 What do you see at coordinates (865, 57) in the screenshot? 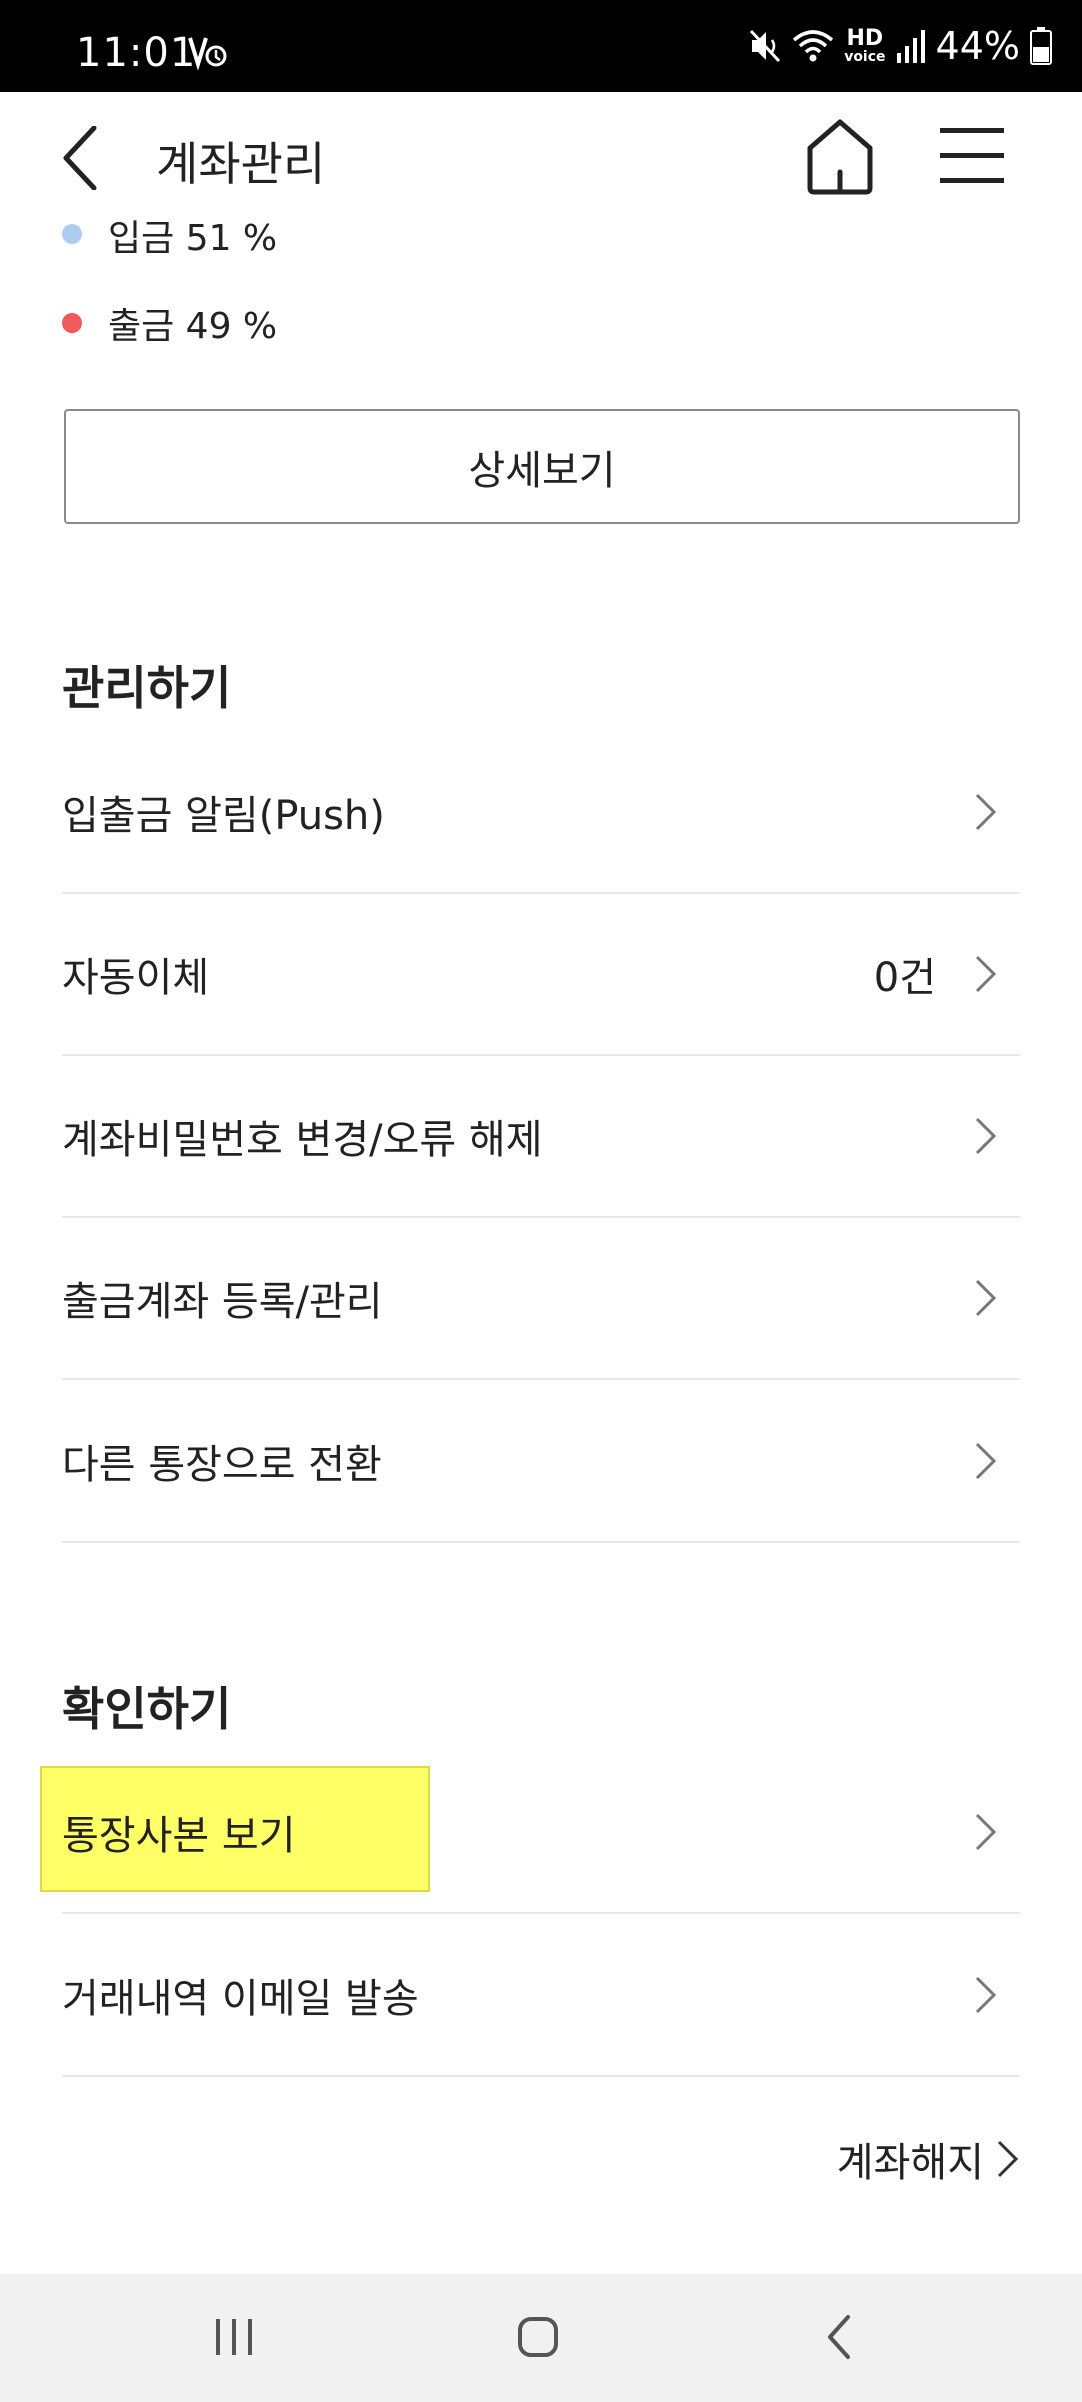
I see `hd-voice-bottom: voice` at bounding box center [865, 57].